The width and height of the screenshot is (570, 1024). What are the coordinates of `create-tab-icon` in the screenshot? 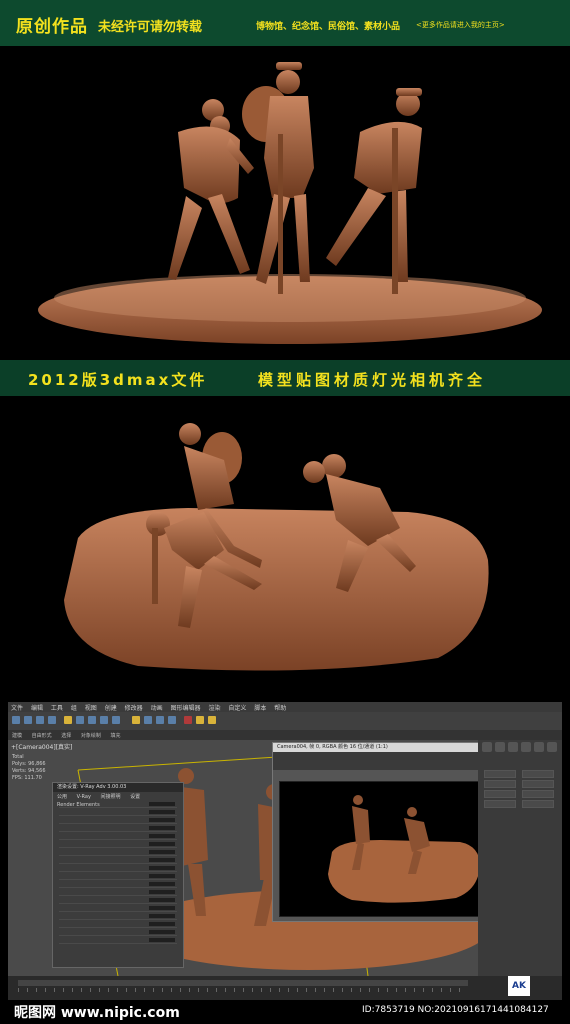 It's located at (487, 747).